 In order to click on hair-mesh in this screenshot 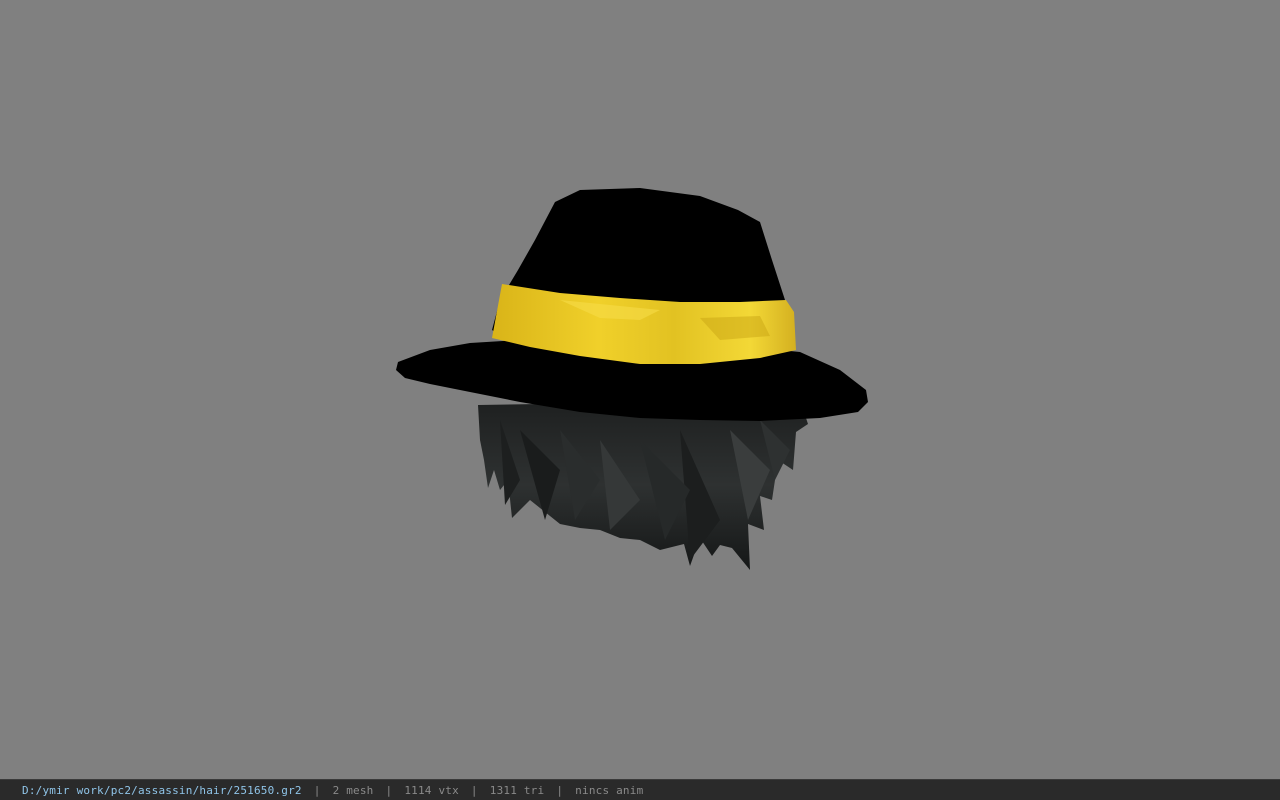, I will do `click(643, 485)`.